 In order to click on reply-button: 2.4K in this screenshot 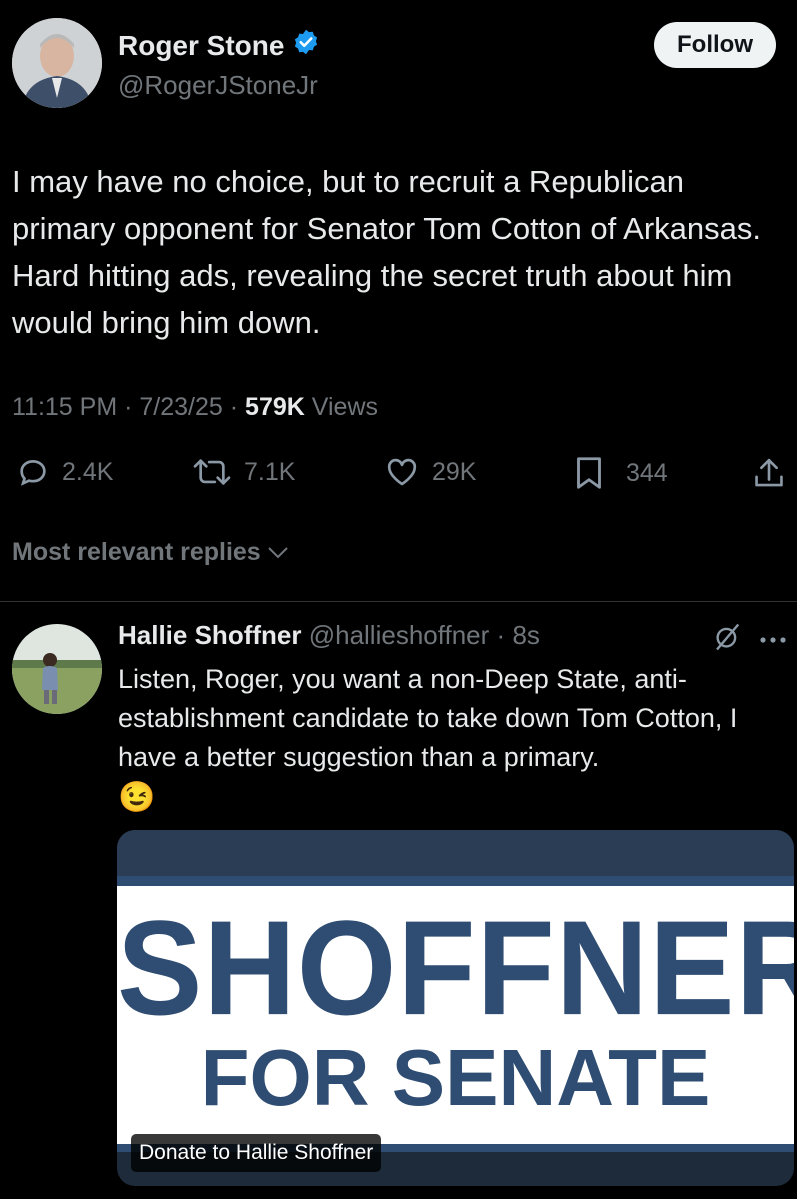, I will do `click(64, 472)`.